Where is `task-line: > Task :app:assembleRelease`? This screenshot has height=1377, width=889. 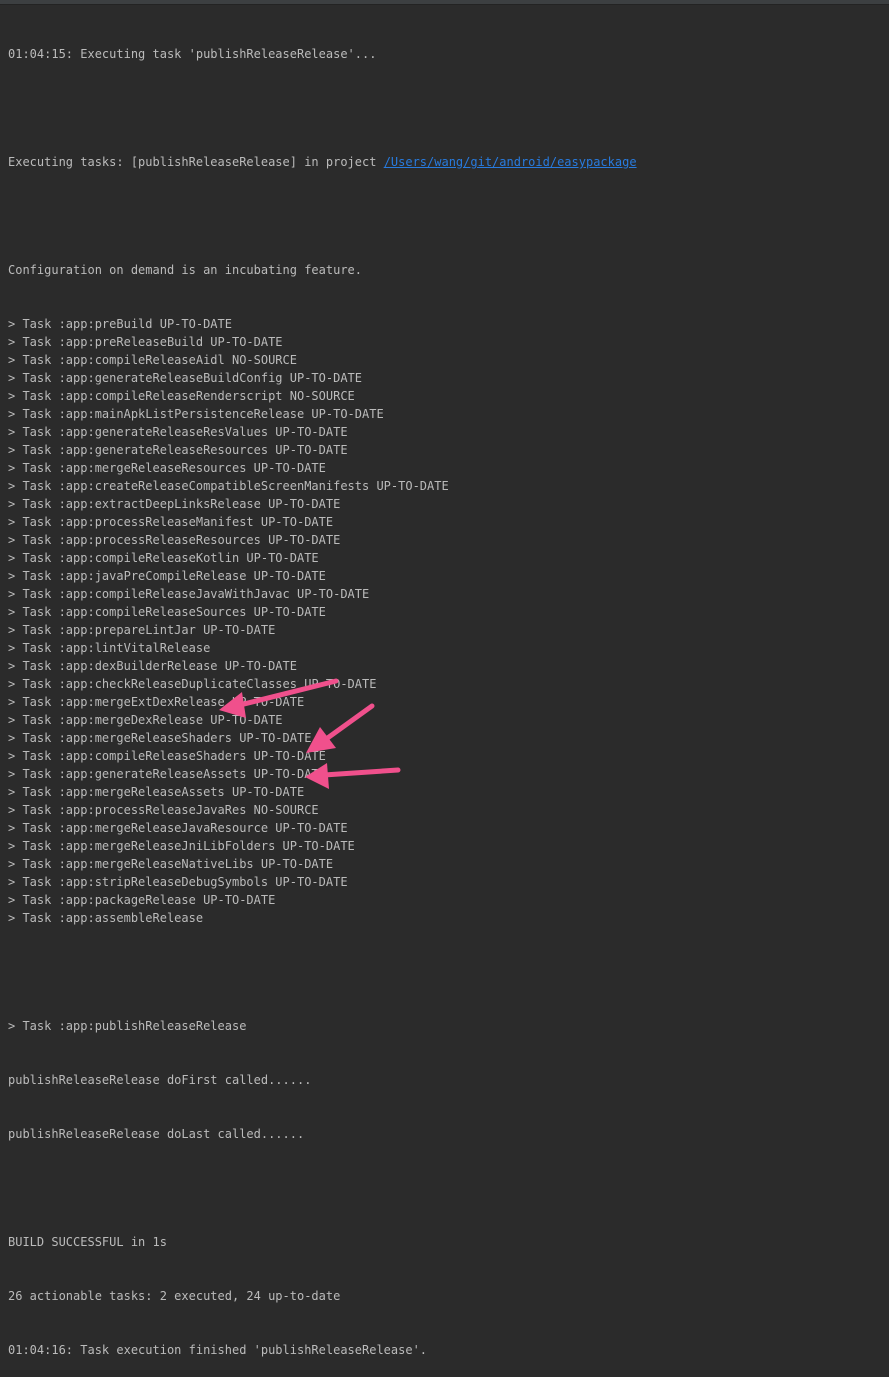
task-line: > Task :app:assembleRelease is located at coordinates (106, 918).